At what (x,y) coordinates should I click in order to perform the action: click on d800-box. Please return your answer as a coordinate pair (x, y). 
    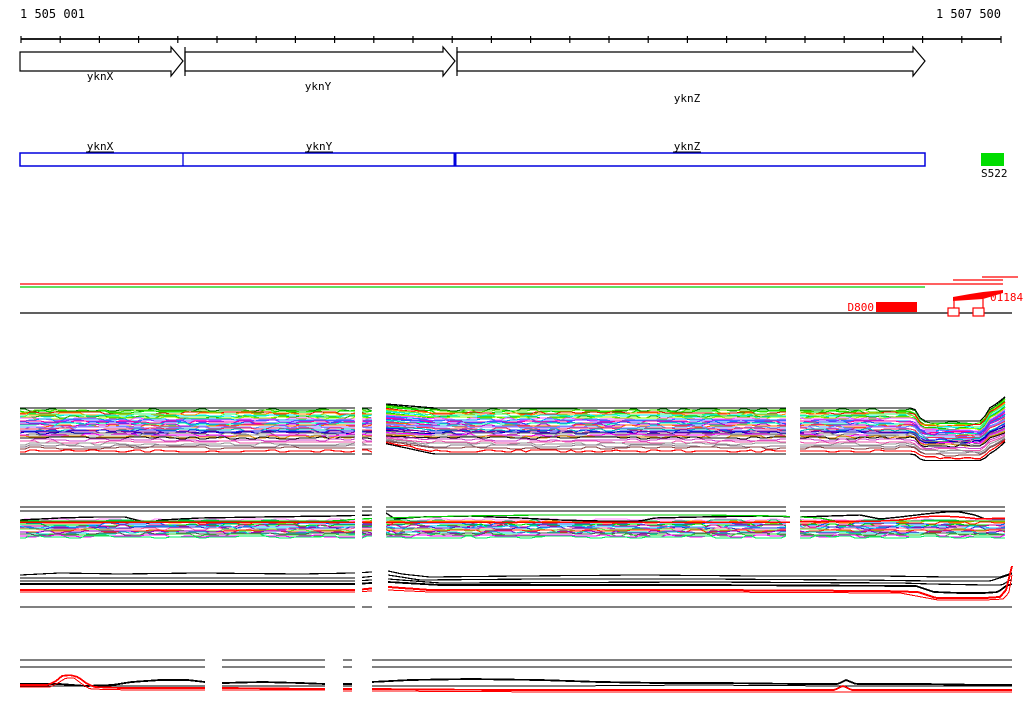
    Looking at the image, I should click on (896, 307).